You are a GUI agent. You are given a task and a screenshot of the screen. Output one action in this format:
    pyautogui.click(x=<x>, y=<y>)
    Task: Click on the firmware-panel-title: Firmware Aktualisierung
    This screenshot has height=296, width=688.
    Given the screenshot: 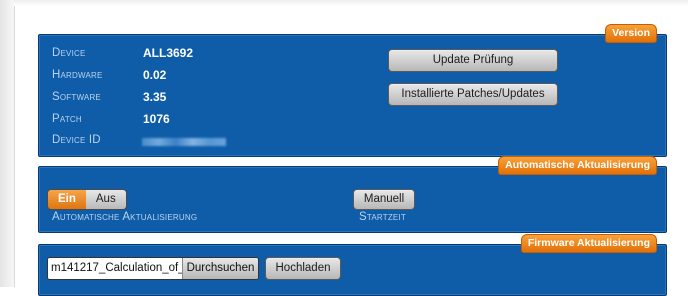 What is the action you would take?
    pyautogui.click(x=588, y=243)
    